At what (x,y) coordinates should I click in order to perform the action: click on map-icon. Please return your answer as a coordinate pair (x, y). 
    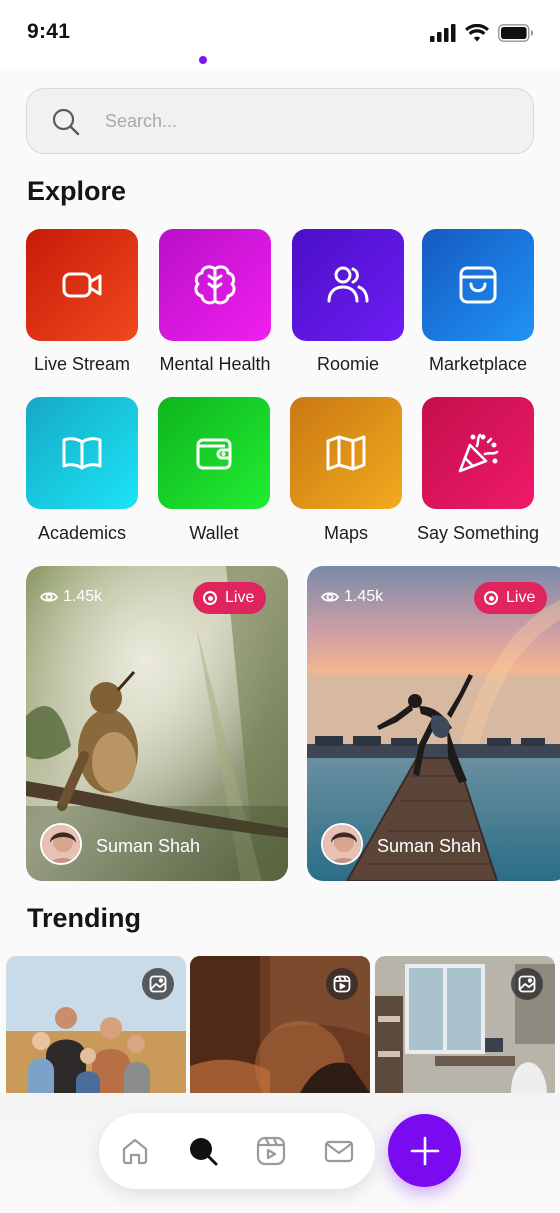
    Looking at the image, I should click on (346, 453).